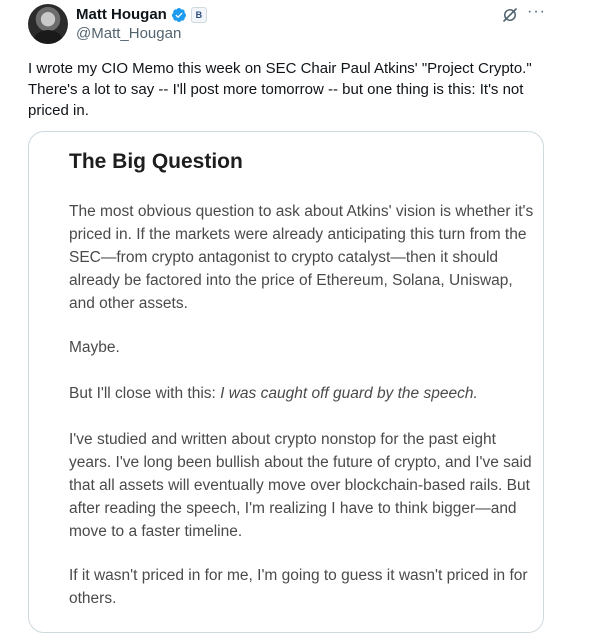 The image size is (595, 633). What do you see at coordinates (48, 24) in the screenshot?
I see `avatar` at bounding box center [48, 24].